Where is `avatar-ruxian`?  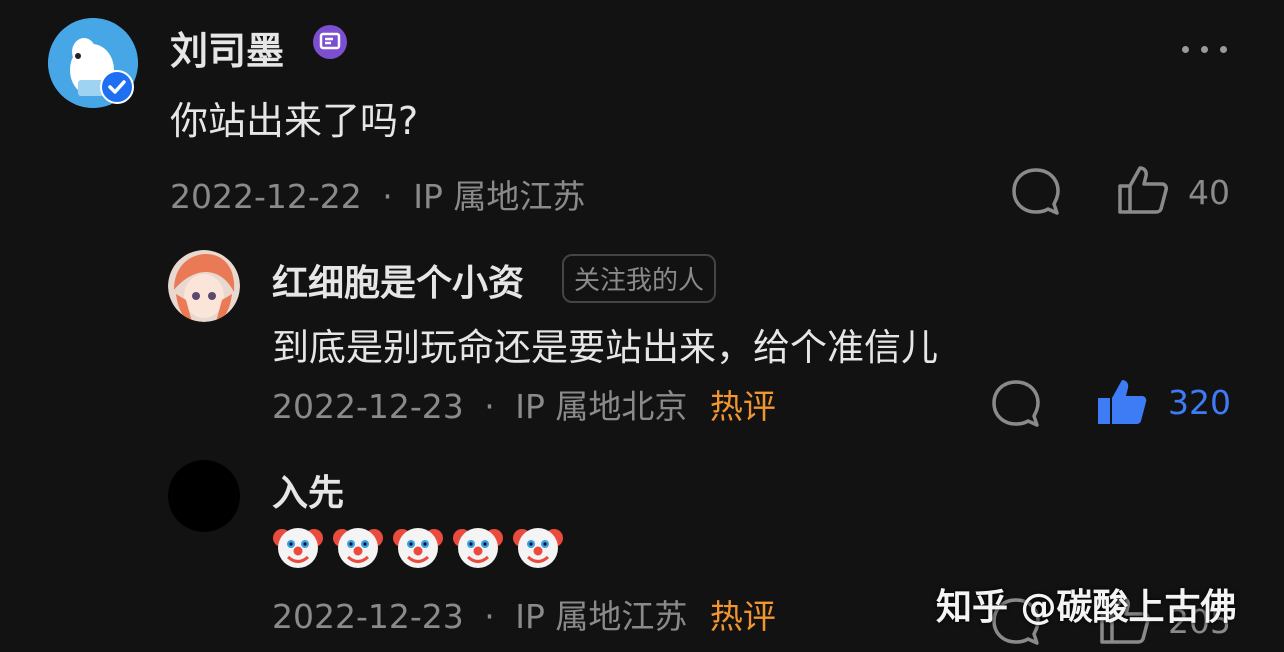
avatar-ruxian is located at coordinates (204, 496).